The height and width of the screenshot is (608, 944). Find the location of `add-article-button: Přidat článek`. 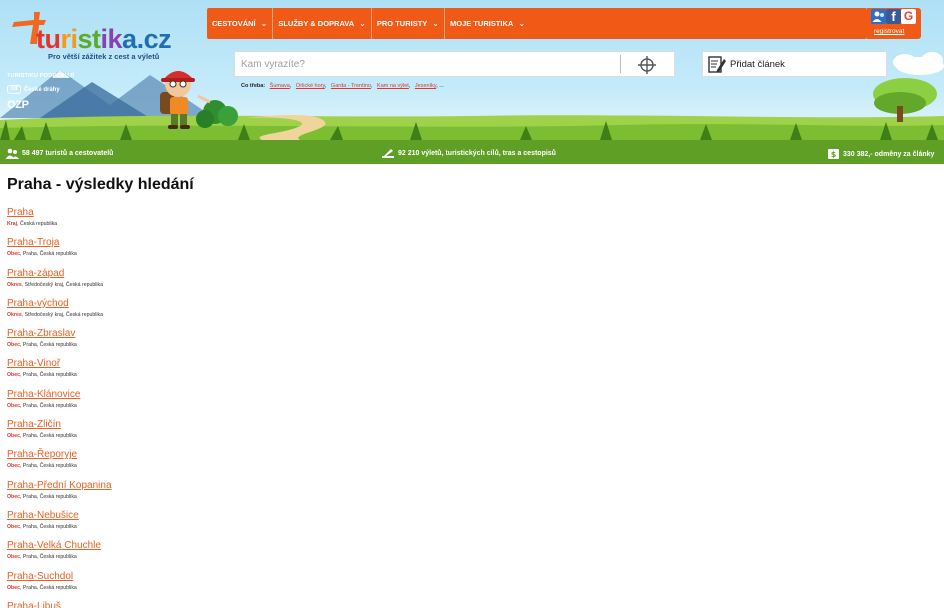

add-article-button: Přidat článek is located at coordinates (794, 64).